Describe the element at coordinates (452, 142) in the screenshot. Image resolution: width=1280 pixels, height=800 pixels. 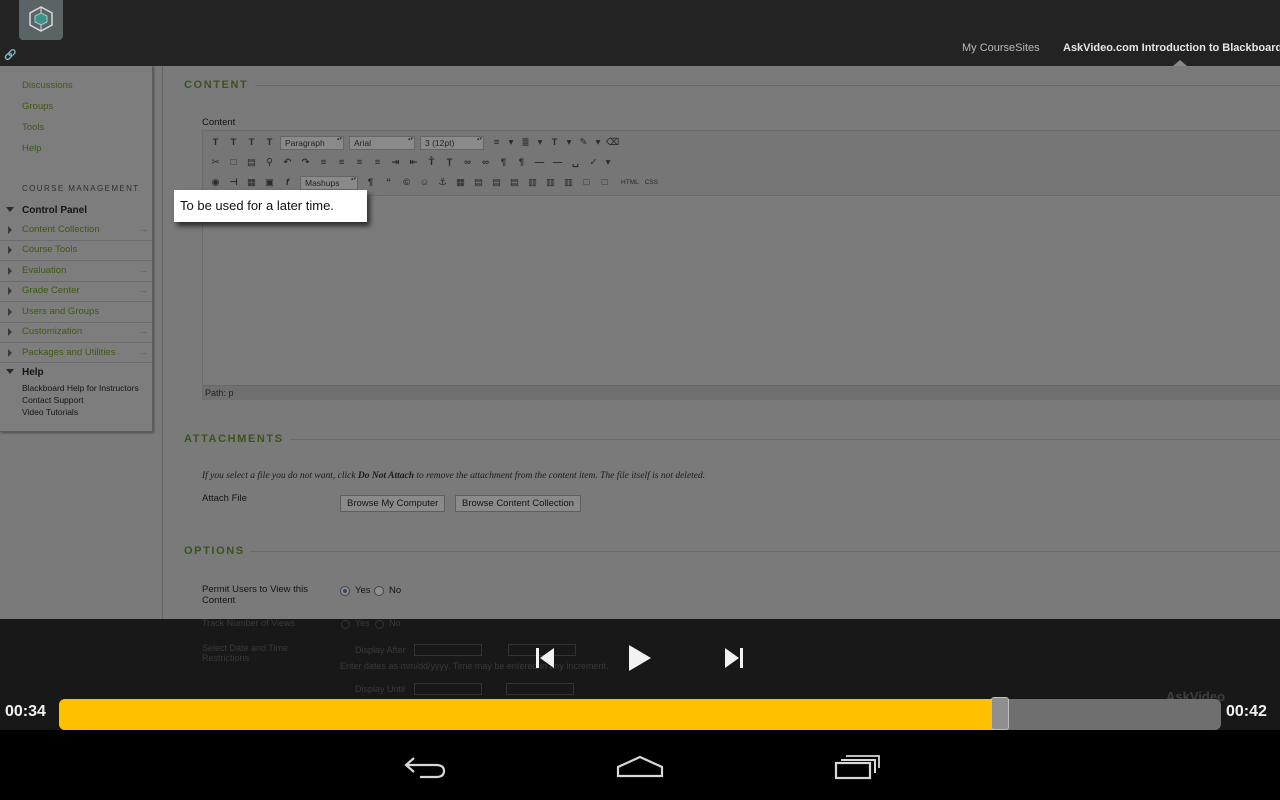
I see `font-size-select: 3 (12pt)` at that location.